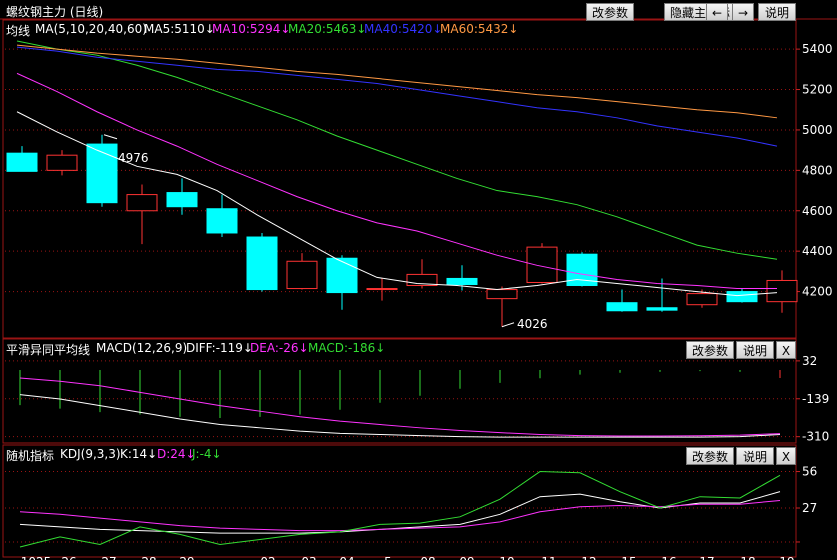  I want to click on kdj-line-d, so click(400, 515).